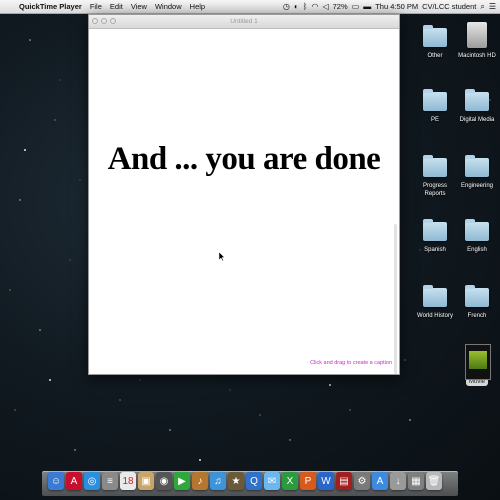 The width and height of the screenshot is (500, 500). What do you see at coordinates (449, 6) in the screenshot?
I see `user-menu: CV/LCC student` at bounding box center [449, 6].